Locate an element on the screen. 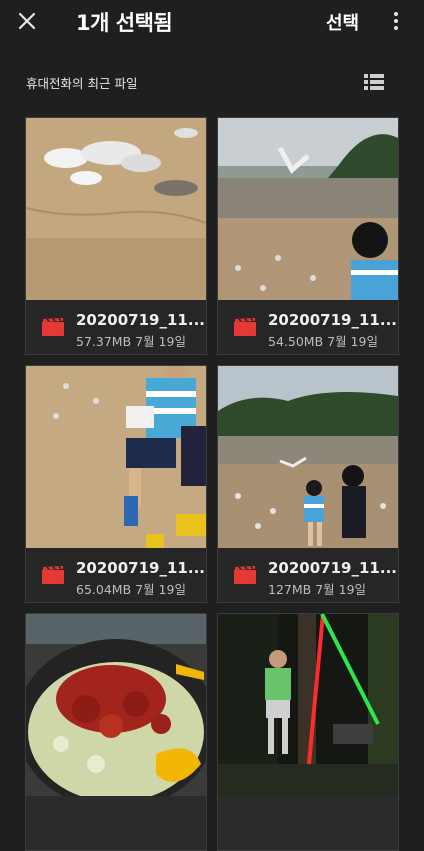 This screenshot has width=424, height=851. file-meta: 20200719_11... 127MB 7월 19일 is located at coordinates (308, 575).